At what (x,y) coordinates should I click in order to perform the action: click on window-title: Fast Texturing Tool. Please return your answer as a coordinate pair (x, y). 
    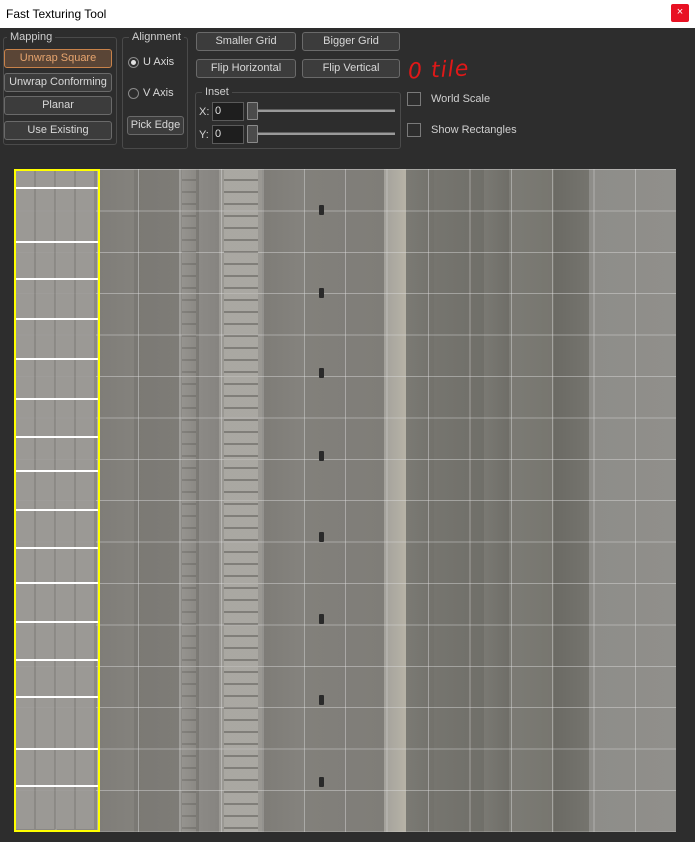
    Looking at the image, I should click on (56, 14).